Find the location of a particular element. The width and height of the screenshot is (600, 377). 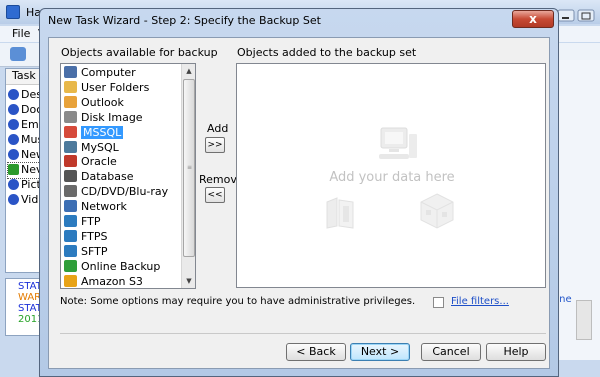

oracle-icon is located at coordinates (70, 161).